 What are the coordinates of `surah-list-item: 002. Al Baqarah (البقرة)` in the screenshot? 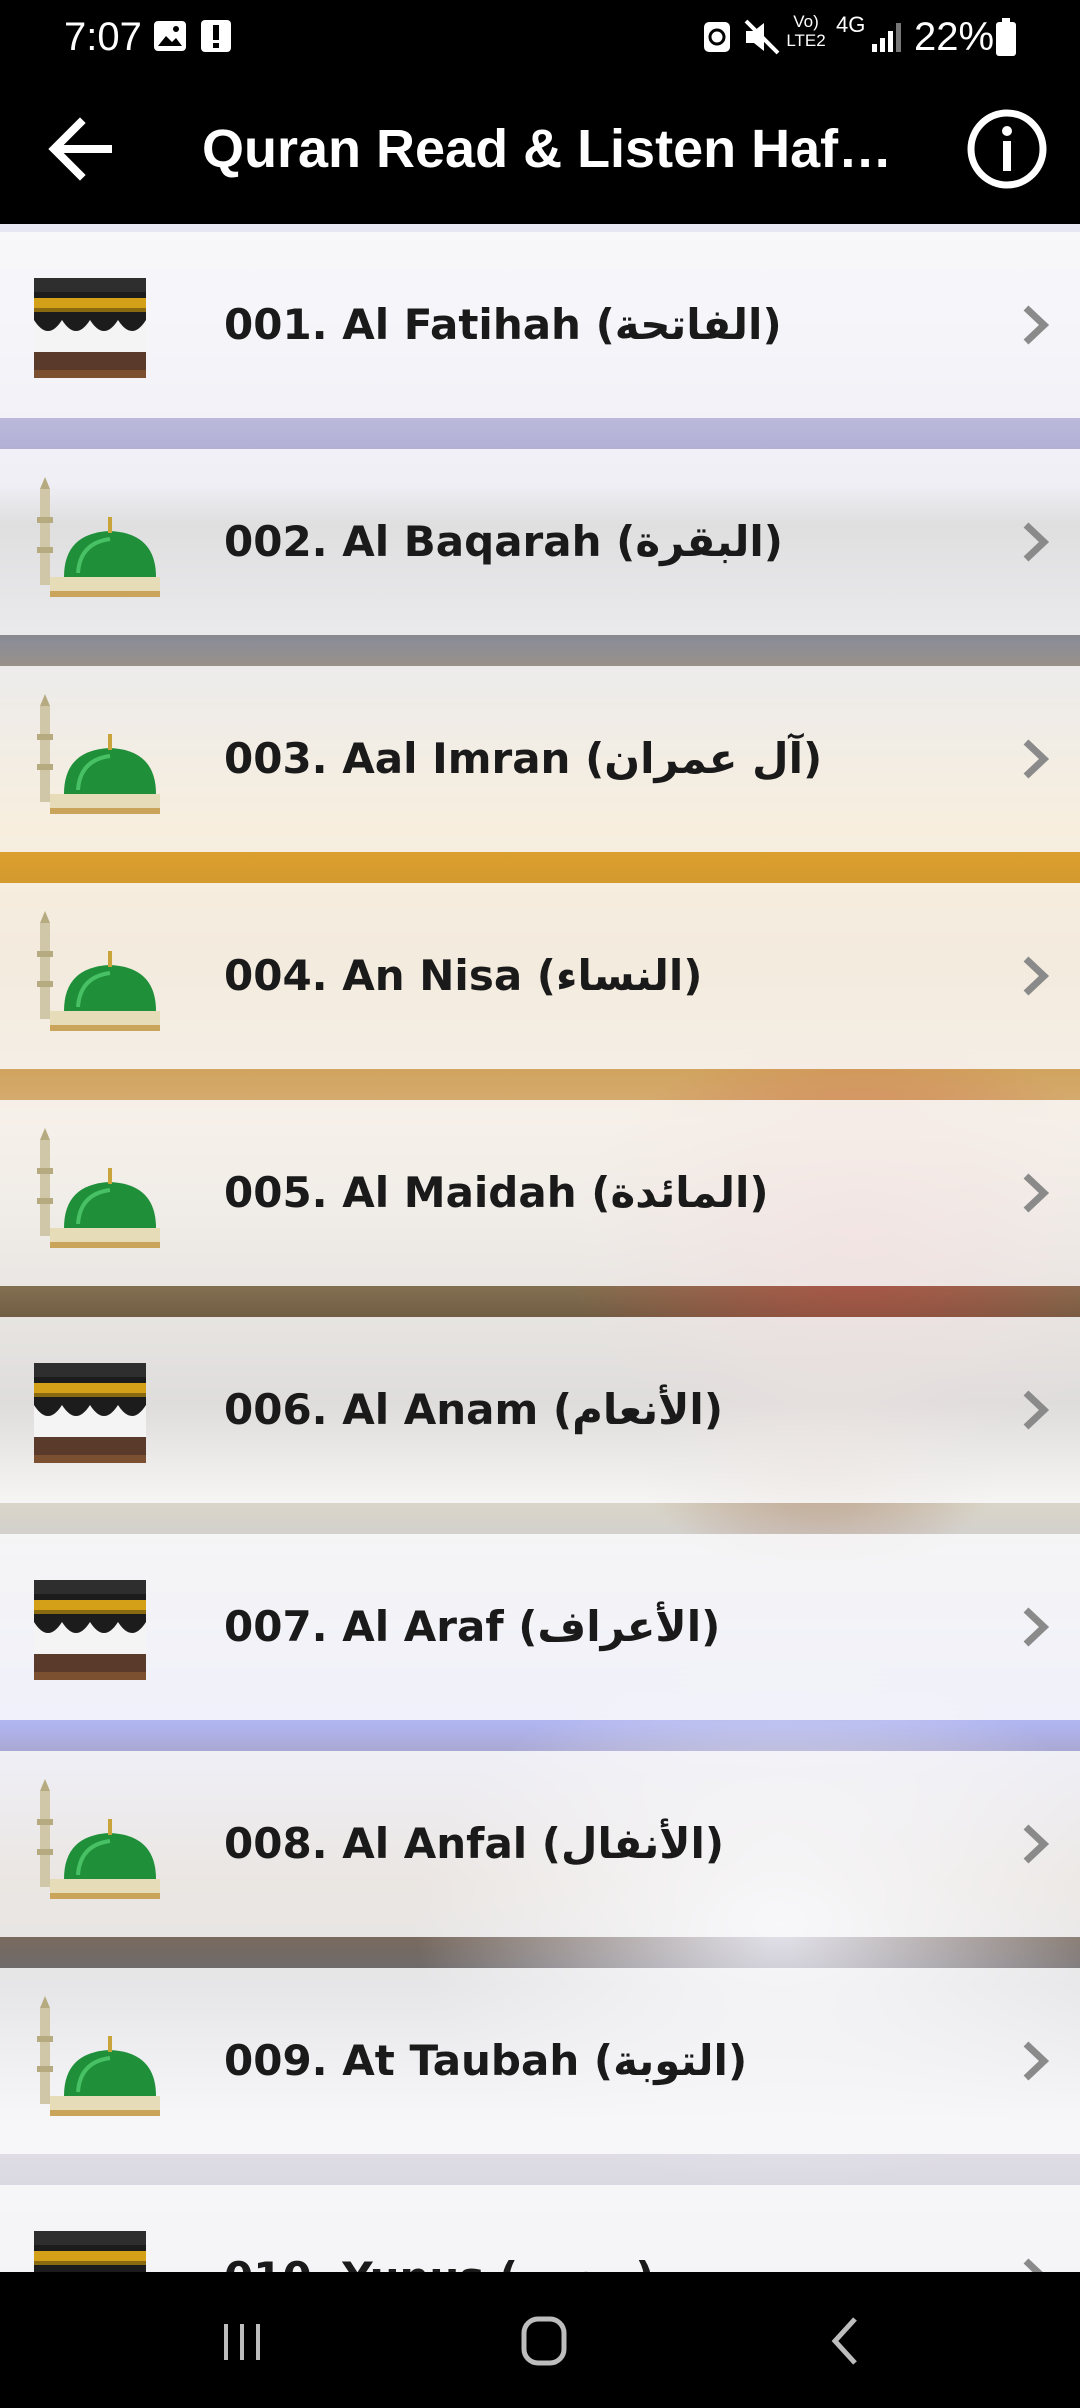 It's located at (540, 542).